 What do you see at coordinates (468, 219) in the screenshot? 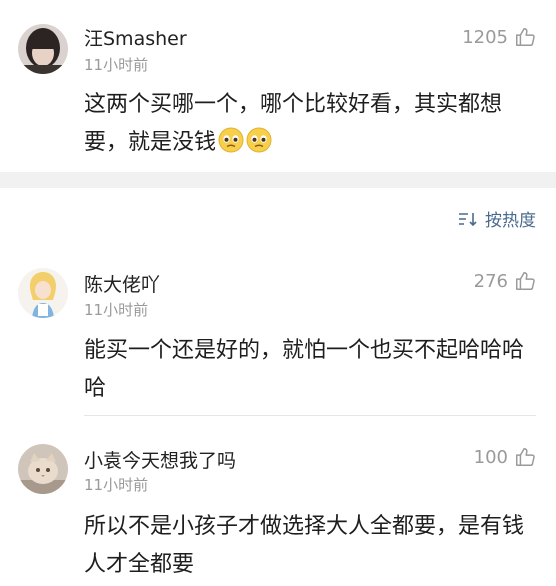
I see `sort-icon` at bounding box center [468, 219].